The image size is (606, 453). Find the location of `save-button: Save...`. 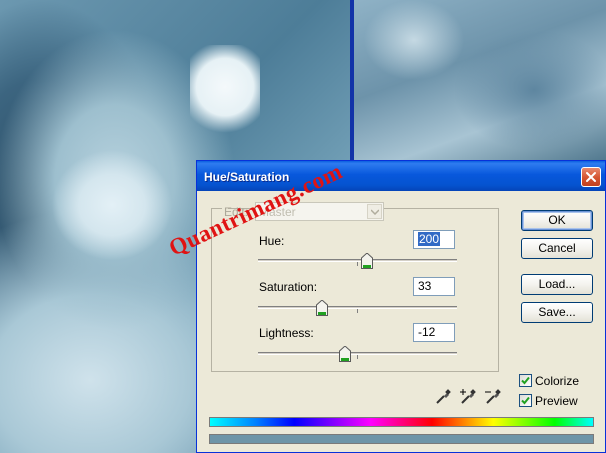

save-button: Save... is located at coordinates (557, 312).